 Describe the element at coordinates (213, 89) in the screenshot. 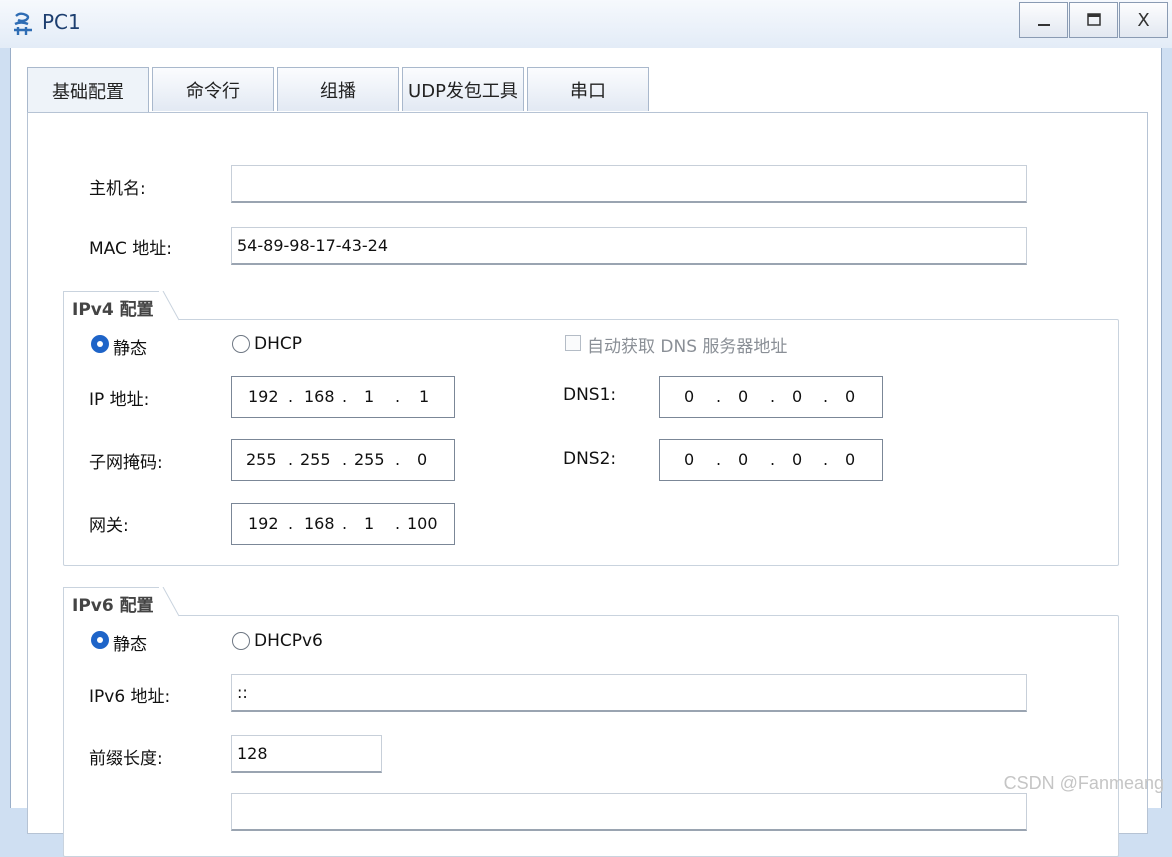

I see `tab-command-line: 命令行` at that location.